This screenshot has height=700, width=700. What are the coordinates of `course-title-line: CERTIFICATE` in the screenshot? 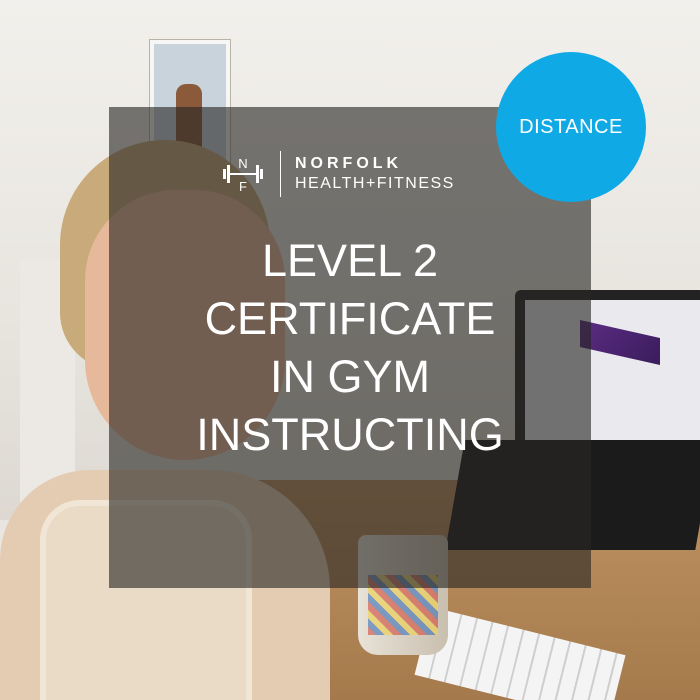 It's located at (350, 318).